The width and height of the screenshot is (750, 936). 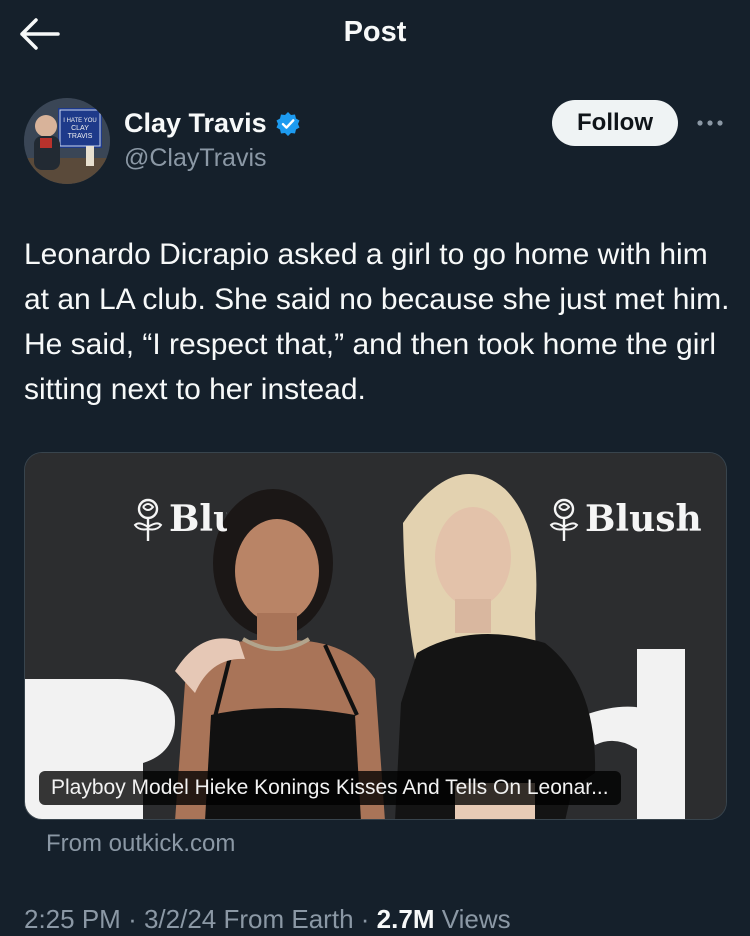 What do you see at coordinates (198, 519) in the screenshot?
I see `card-brand-left-text: Blush` at bounding box center [198, 519].